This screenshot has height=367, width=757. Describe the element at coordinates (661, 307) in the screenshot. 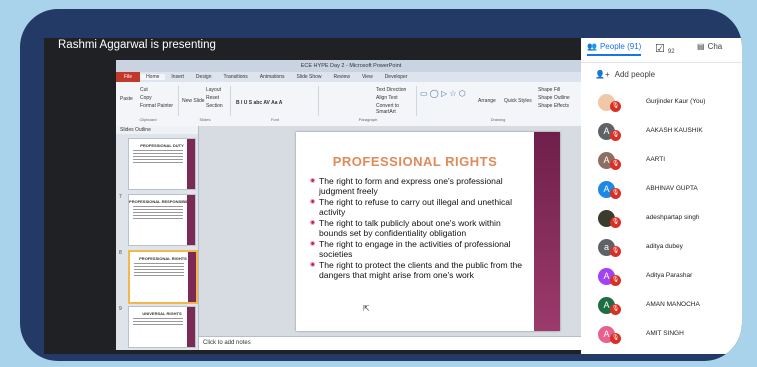

I see `participant-row: A 🎙 AMAN MANOCHA` at that location.